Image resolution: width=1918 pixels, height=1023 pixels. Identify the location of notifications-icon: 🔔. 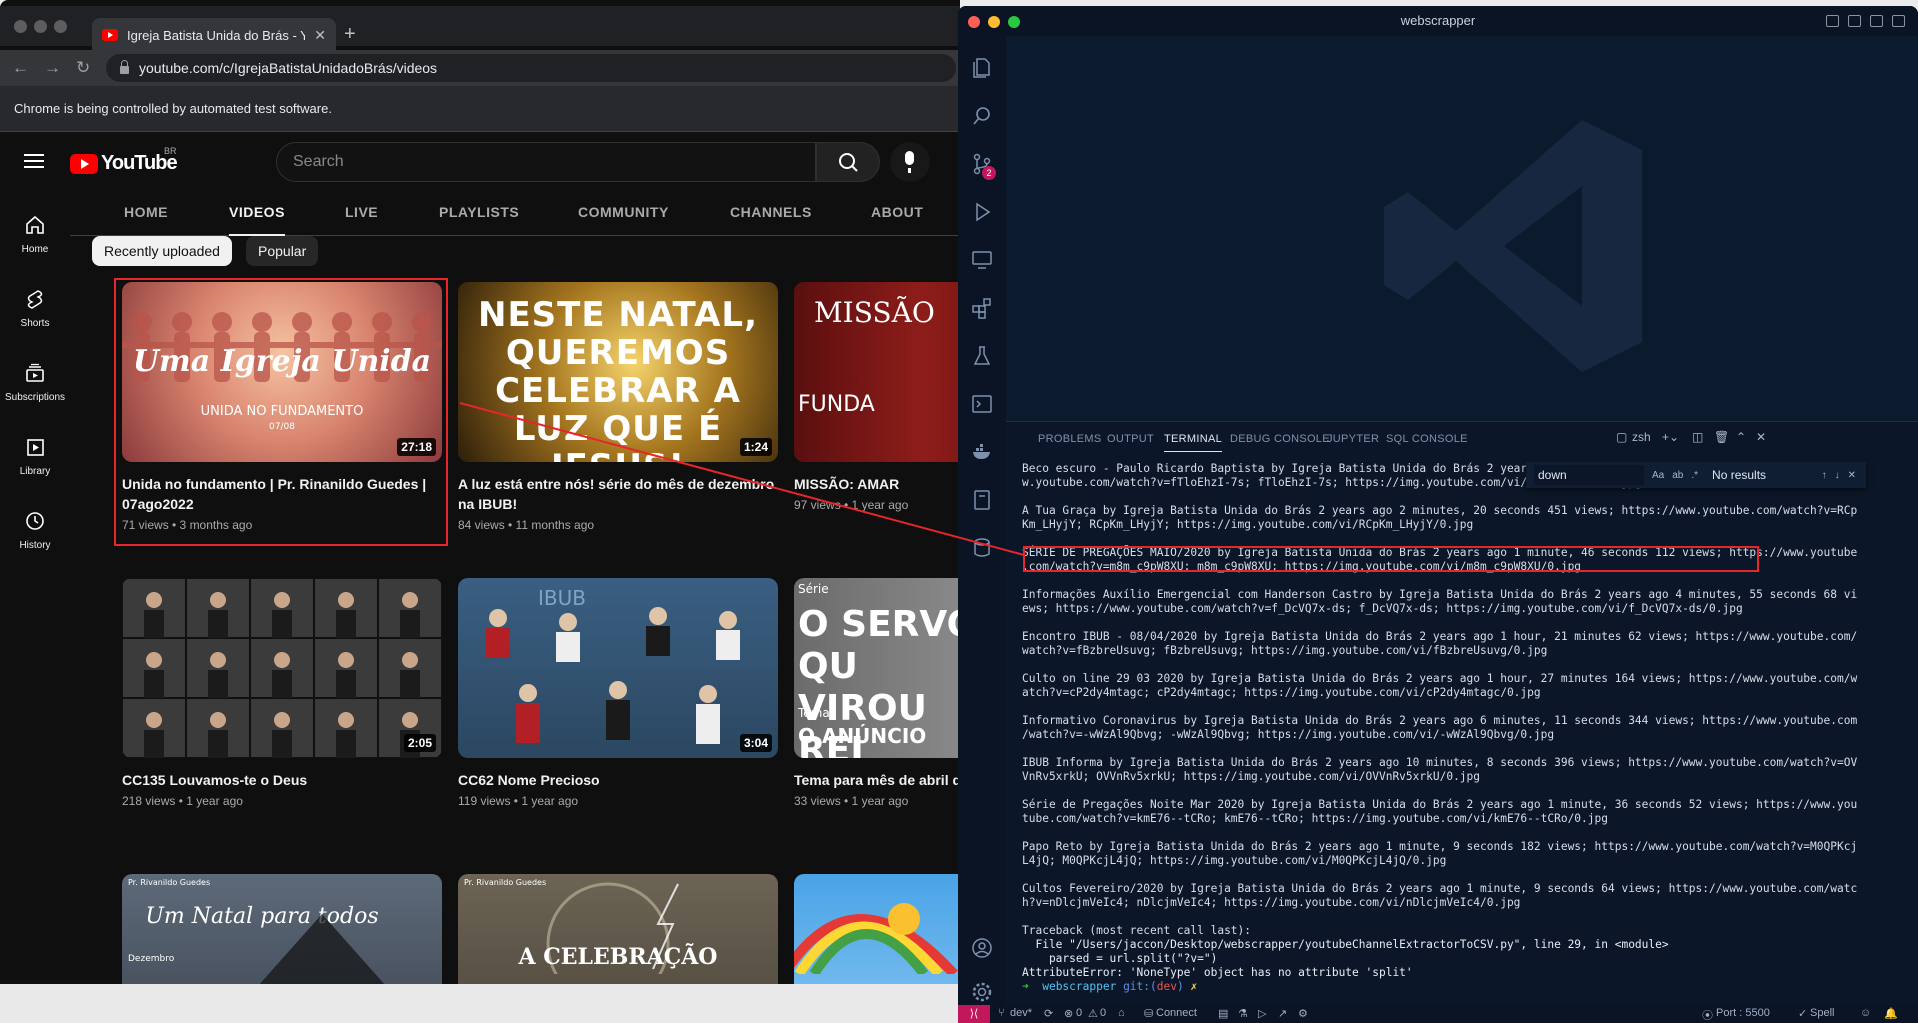
(1891, 1013).